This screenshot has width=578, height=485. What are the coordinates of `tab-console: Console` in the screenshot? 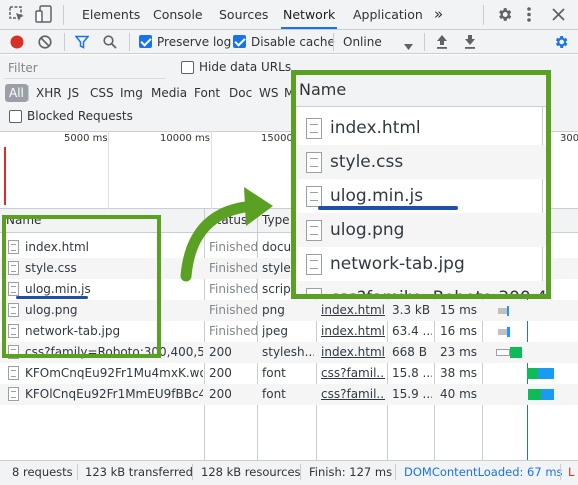 It's located at (178, 14).